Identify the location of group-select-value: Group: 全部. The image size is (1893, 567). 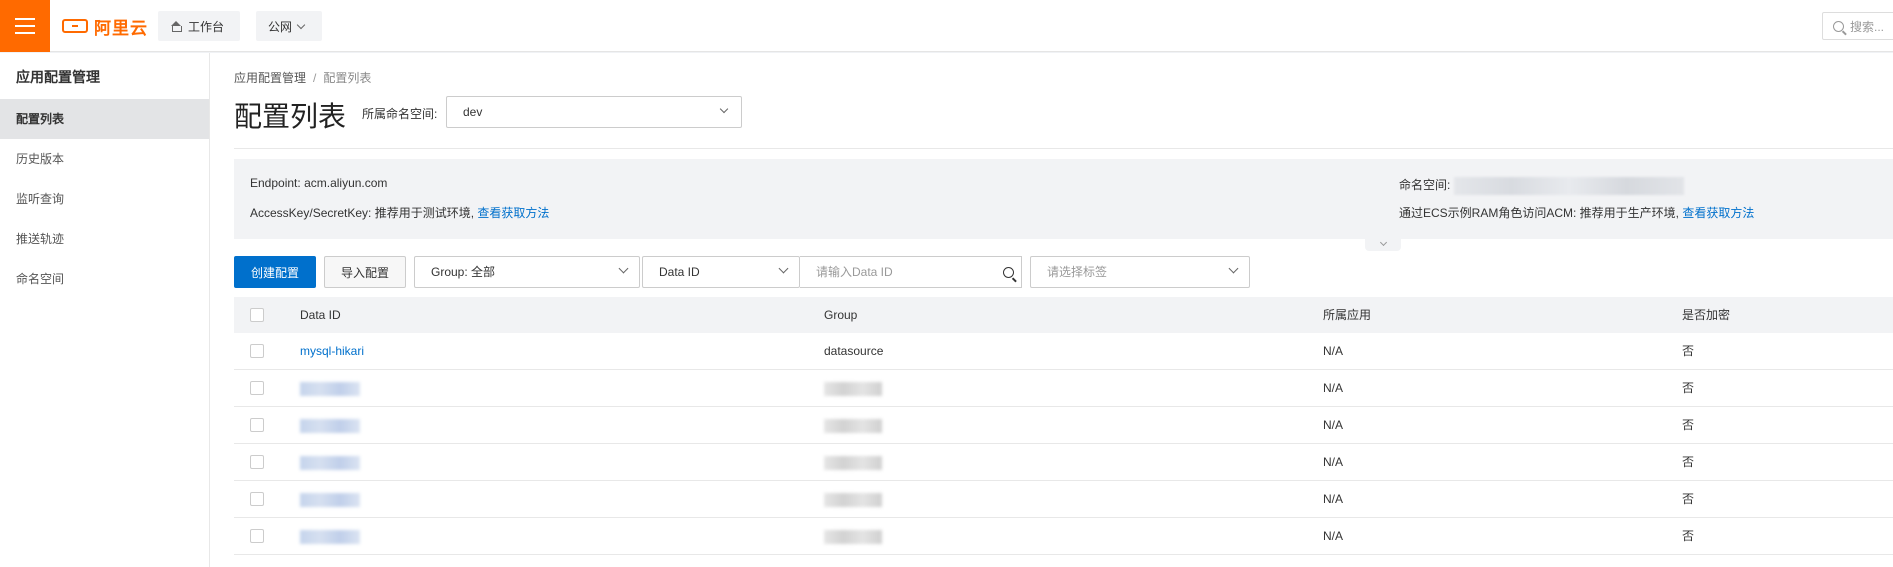
(463, 272).